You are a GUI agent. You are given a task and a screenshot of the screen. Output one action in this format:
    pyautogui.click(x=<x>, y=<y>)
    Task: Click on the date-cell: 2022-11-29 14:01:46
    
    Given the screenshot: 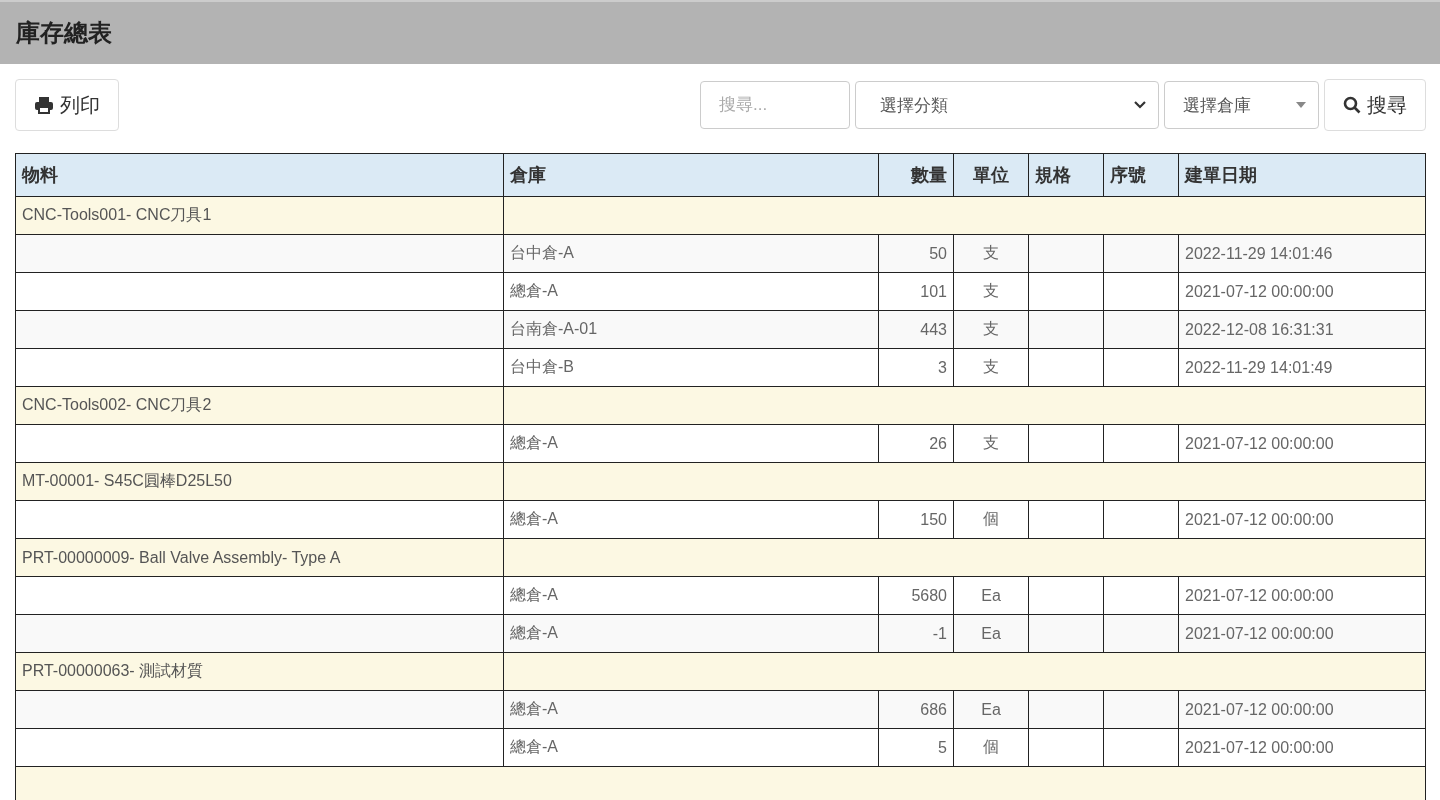 What is the action you would take?
    pyautogui.click(x=1302, y=253)
    